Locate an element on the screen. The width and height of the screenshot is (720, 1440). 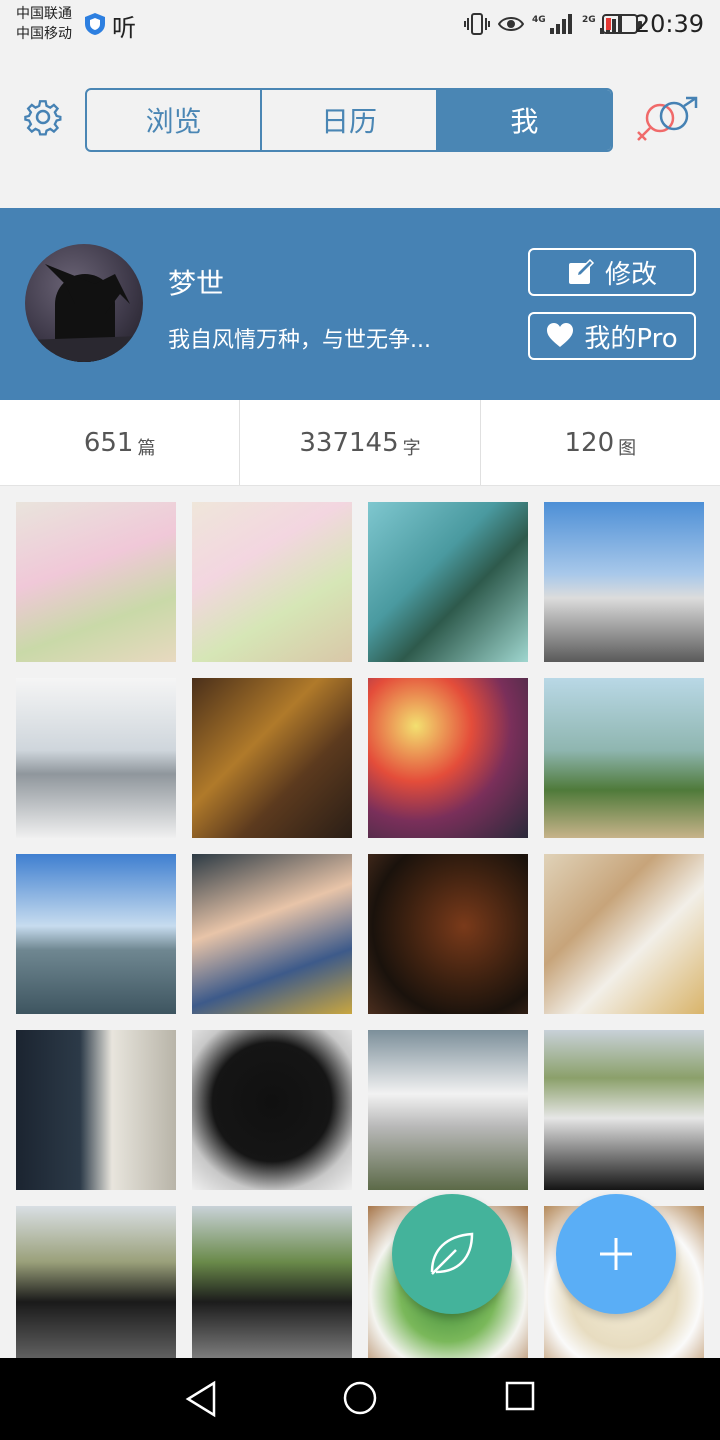
photo-sizzling-steak is located at coordinates (448, 934).